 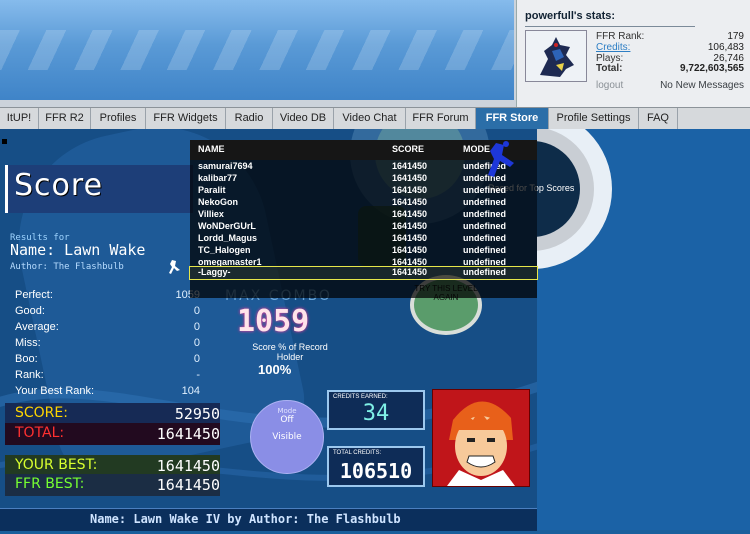 I want to click on table-row: Lordd_Magus 1641450 undefined, so click(x=352, y=238).